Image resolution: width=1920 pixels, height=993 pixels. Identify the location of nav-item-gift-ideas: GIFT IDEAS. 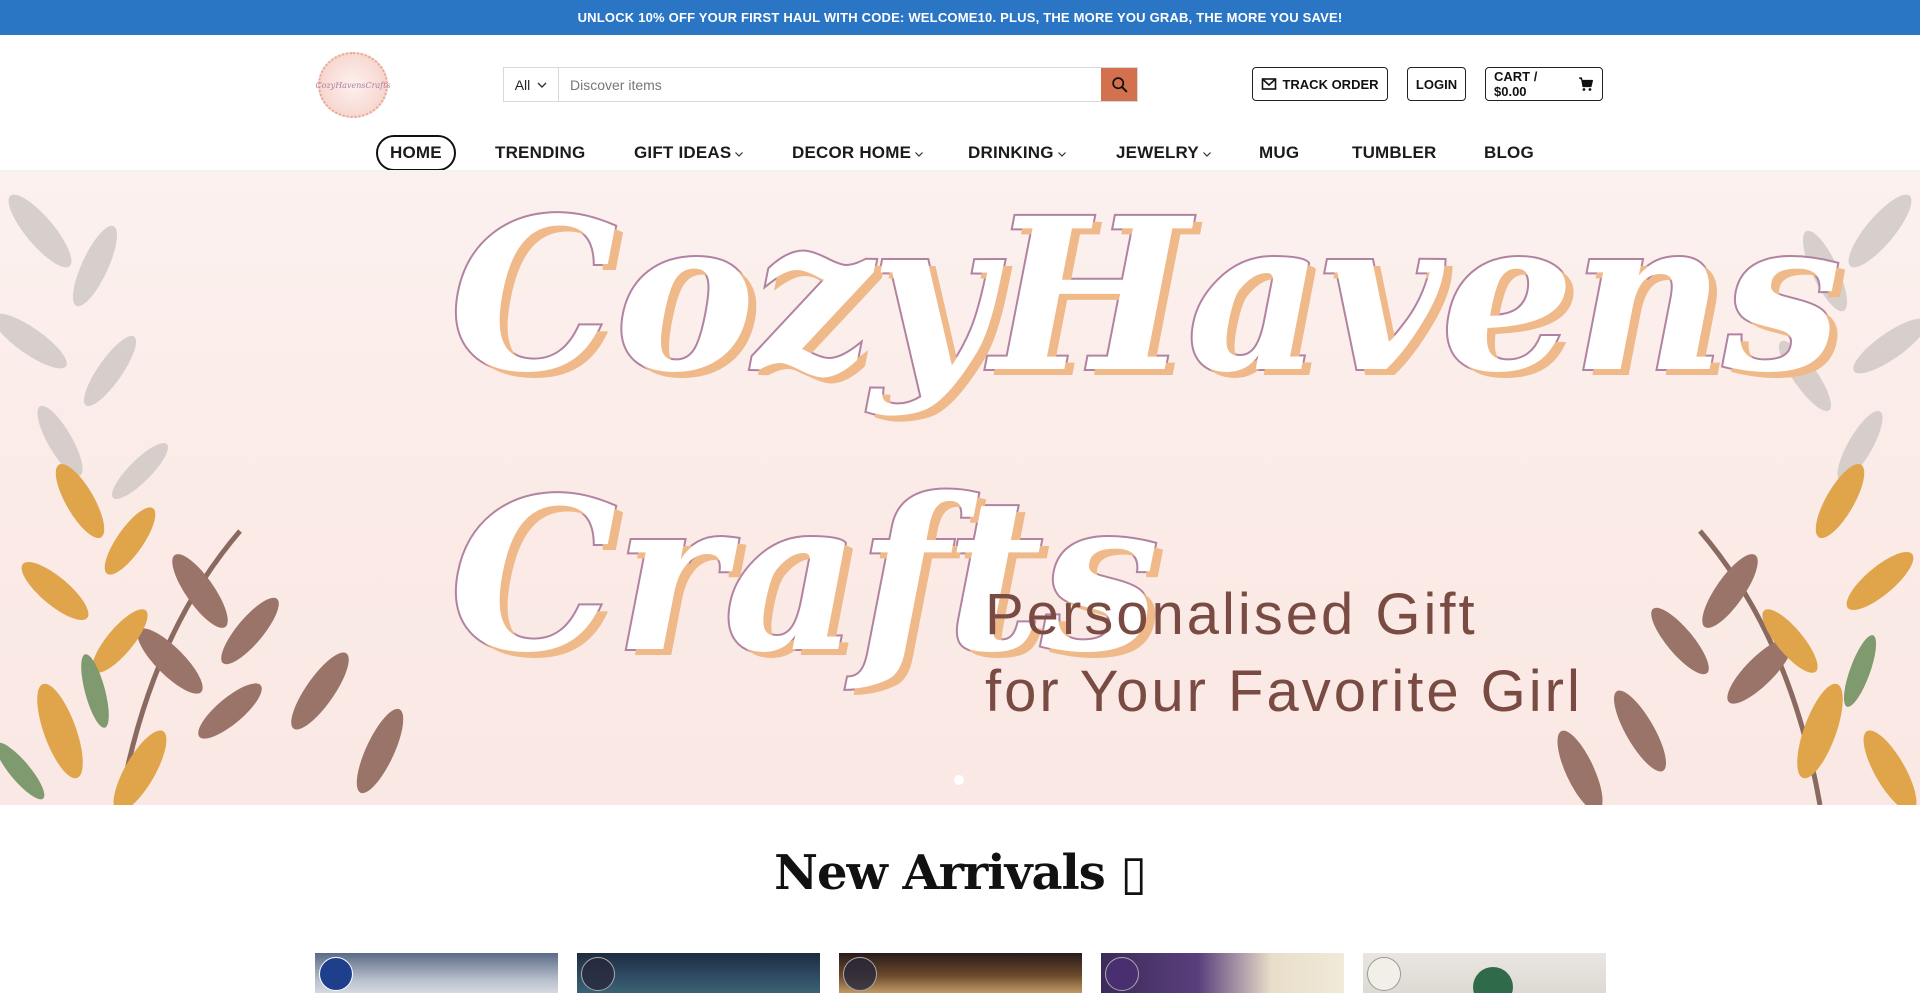
(689, 153).